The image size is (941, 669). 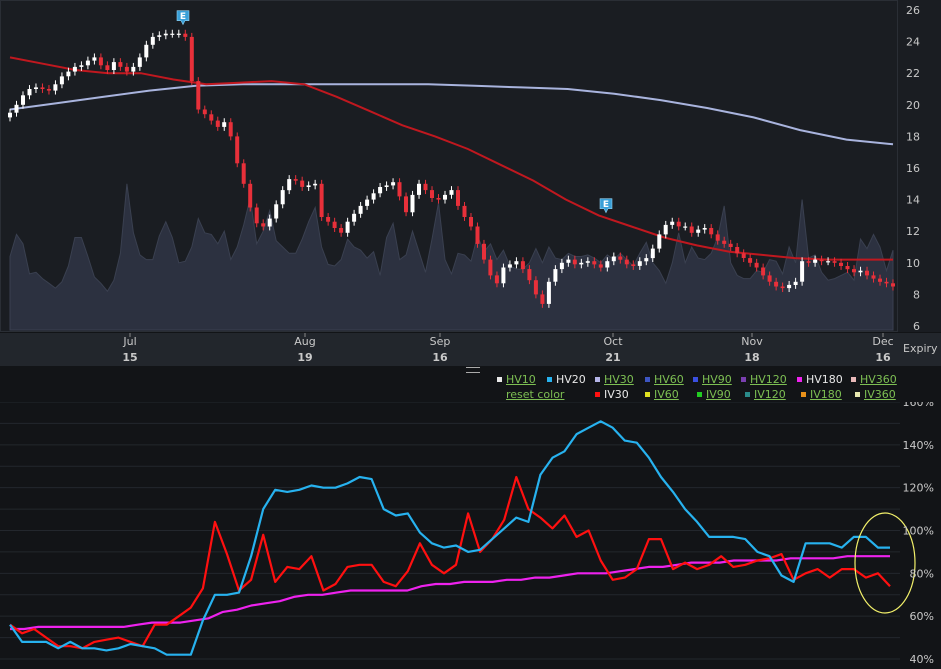 I want to click on price-y-tick: 16, so click(x=913, y=168).